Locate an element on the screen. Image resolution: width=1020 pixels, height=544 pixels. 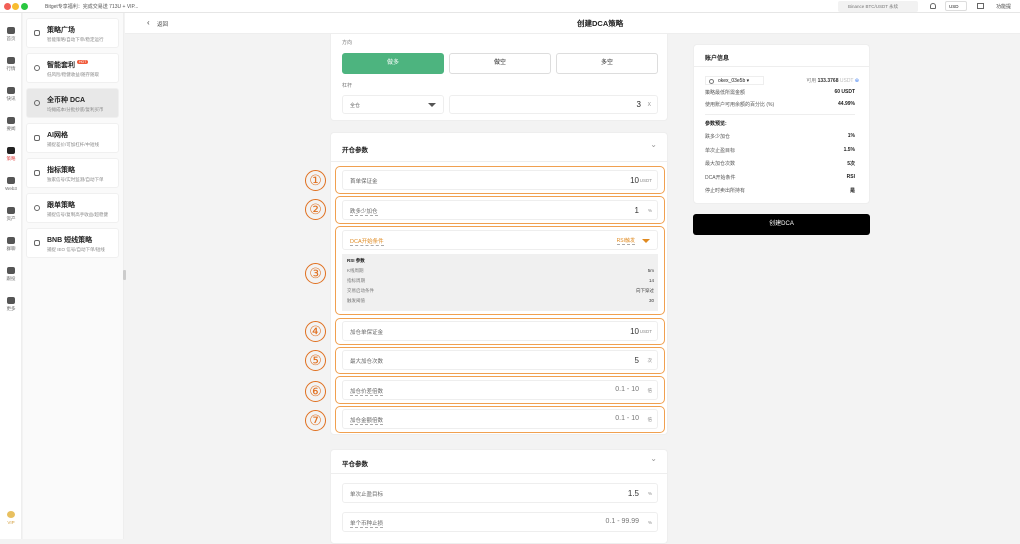
leverage-label: 杠杆 is located at coordinates (347, 86).